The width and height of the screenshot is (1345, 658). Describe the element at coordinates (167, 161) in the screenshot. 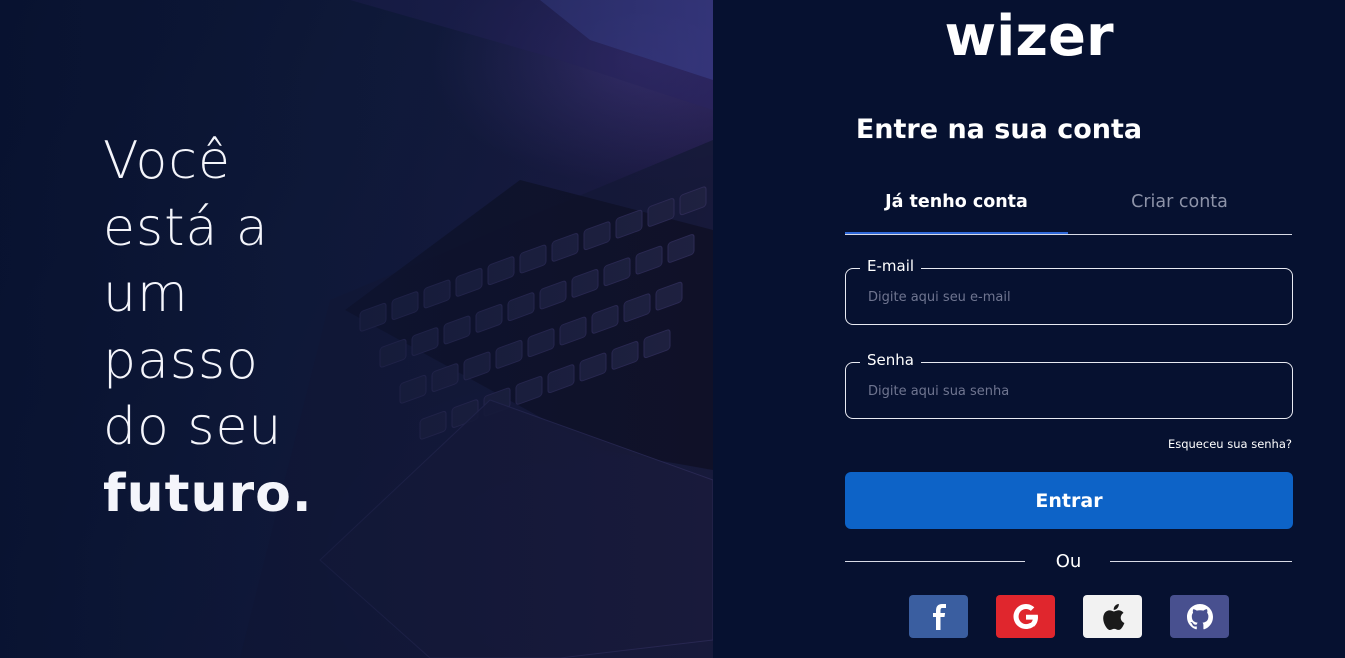

I see `hero-line: Você` at that location.